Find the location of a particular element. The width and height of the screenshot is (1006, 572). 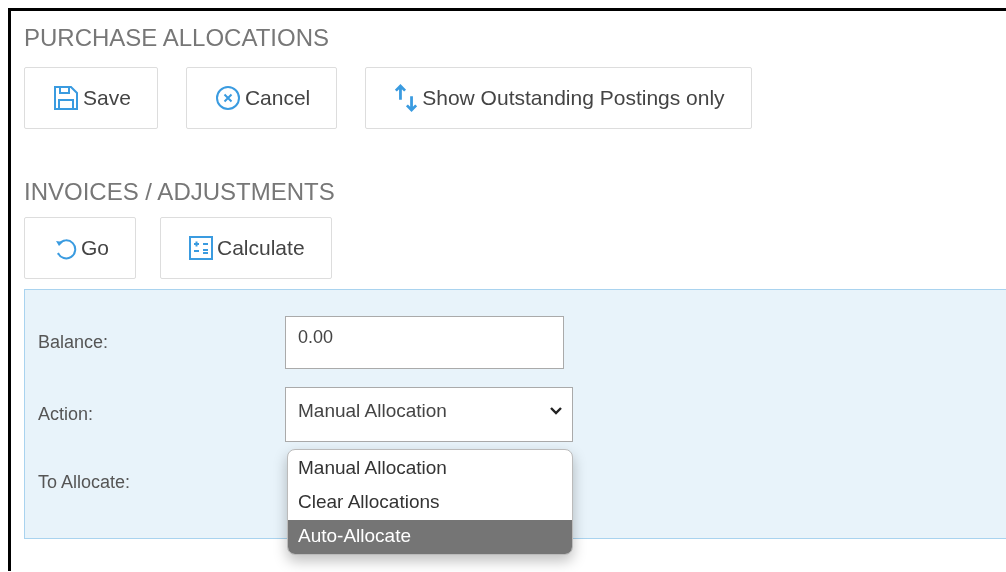

dropdown-option: Manual Allocation is located at coordinates (430, 468).